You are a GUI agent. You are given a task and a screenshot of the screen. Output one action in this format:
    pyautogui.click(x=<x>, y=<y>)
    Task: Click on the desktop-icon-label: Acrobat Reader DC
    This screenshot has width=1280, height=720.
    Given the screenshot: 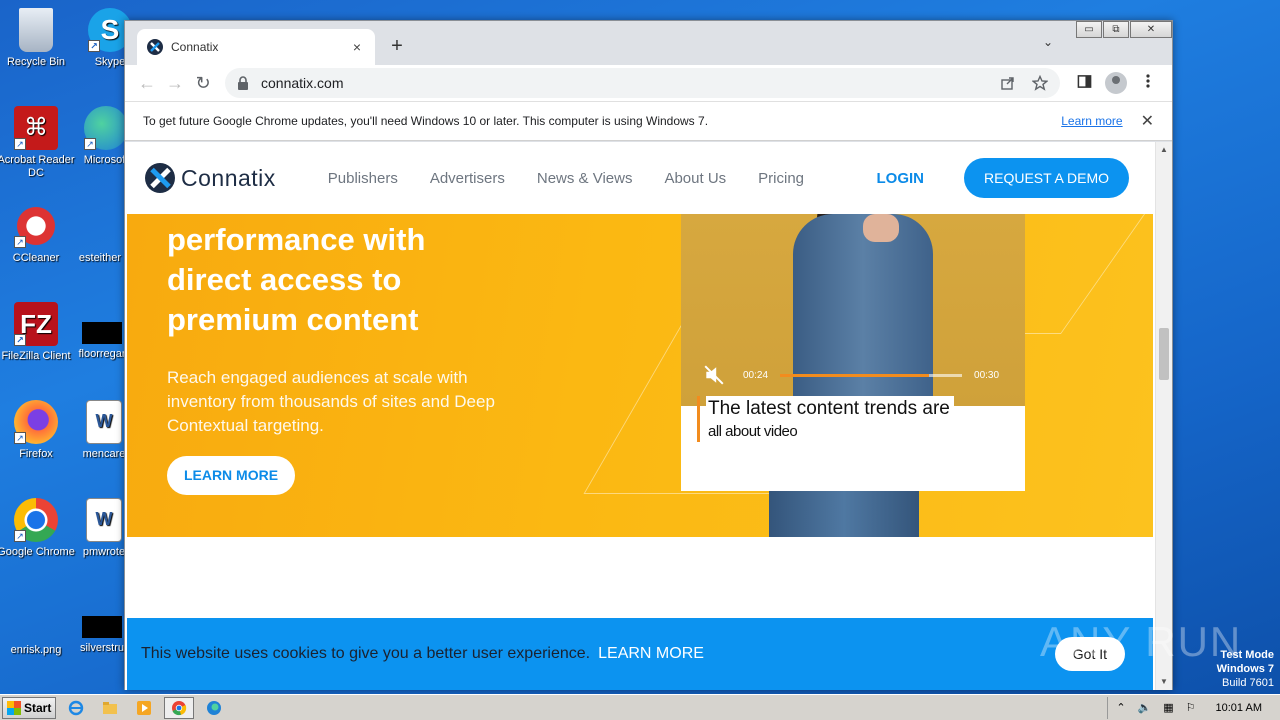 What is the action you would take?
    pyautogui.click(x=37, y=166)
    